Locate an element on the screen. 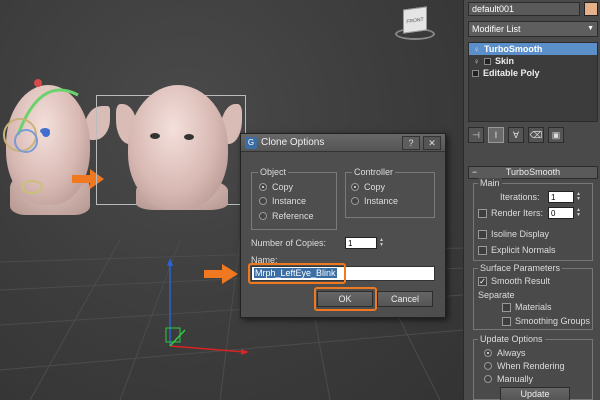 The height and width of the screenshot is (400, 600). remove-modifier-icon: ⌫ is located at coordinates (536, 135).